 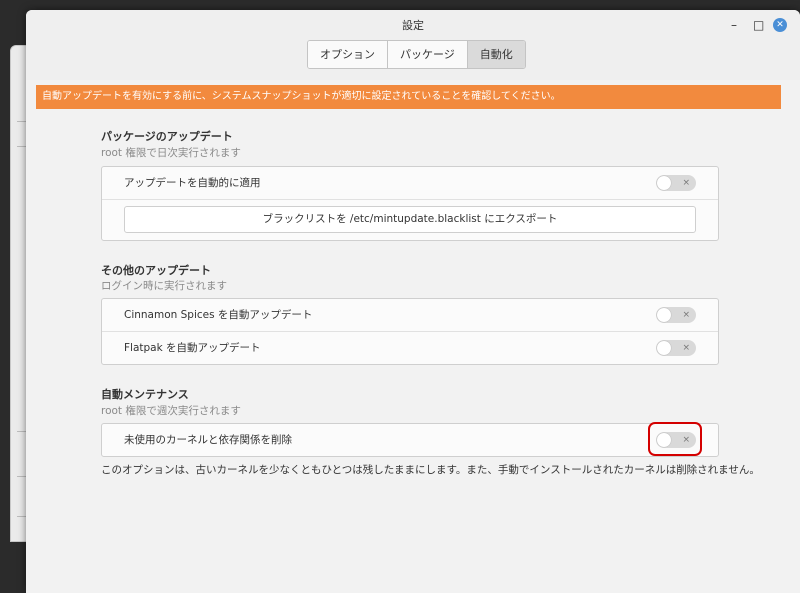 I want to click on list-item: Cinnamon Spices を自動アップデート ×, so click(x=410, y=315).